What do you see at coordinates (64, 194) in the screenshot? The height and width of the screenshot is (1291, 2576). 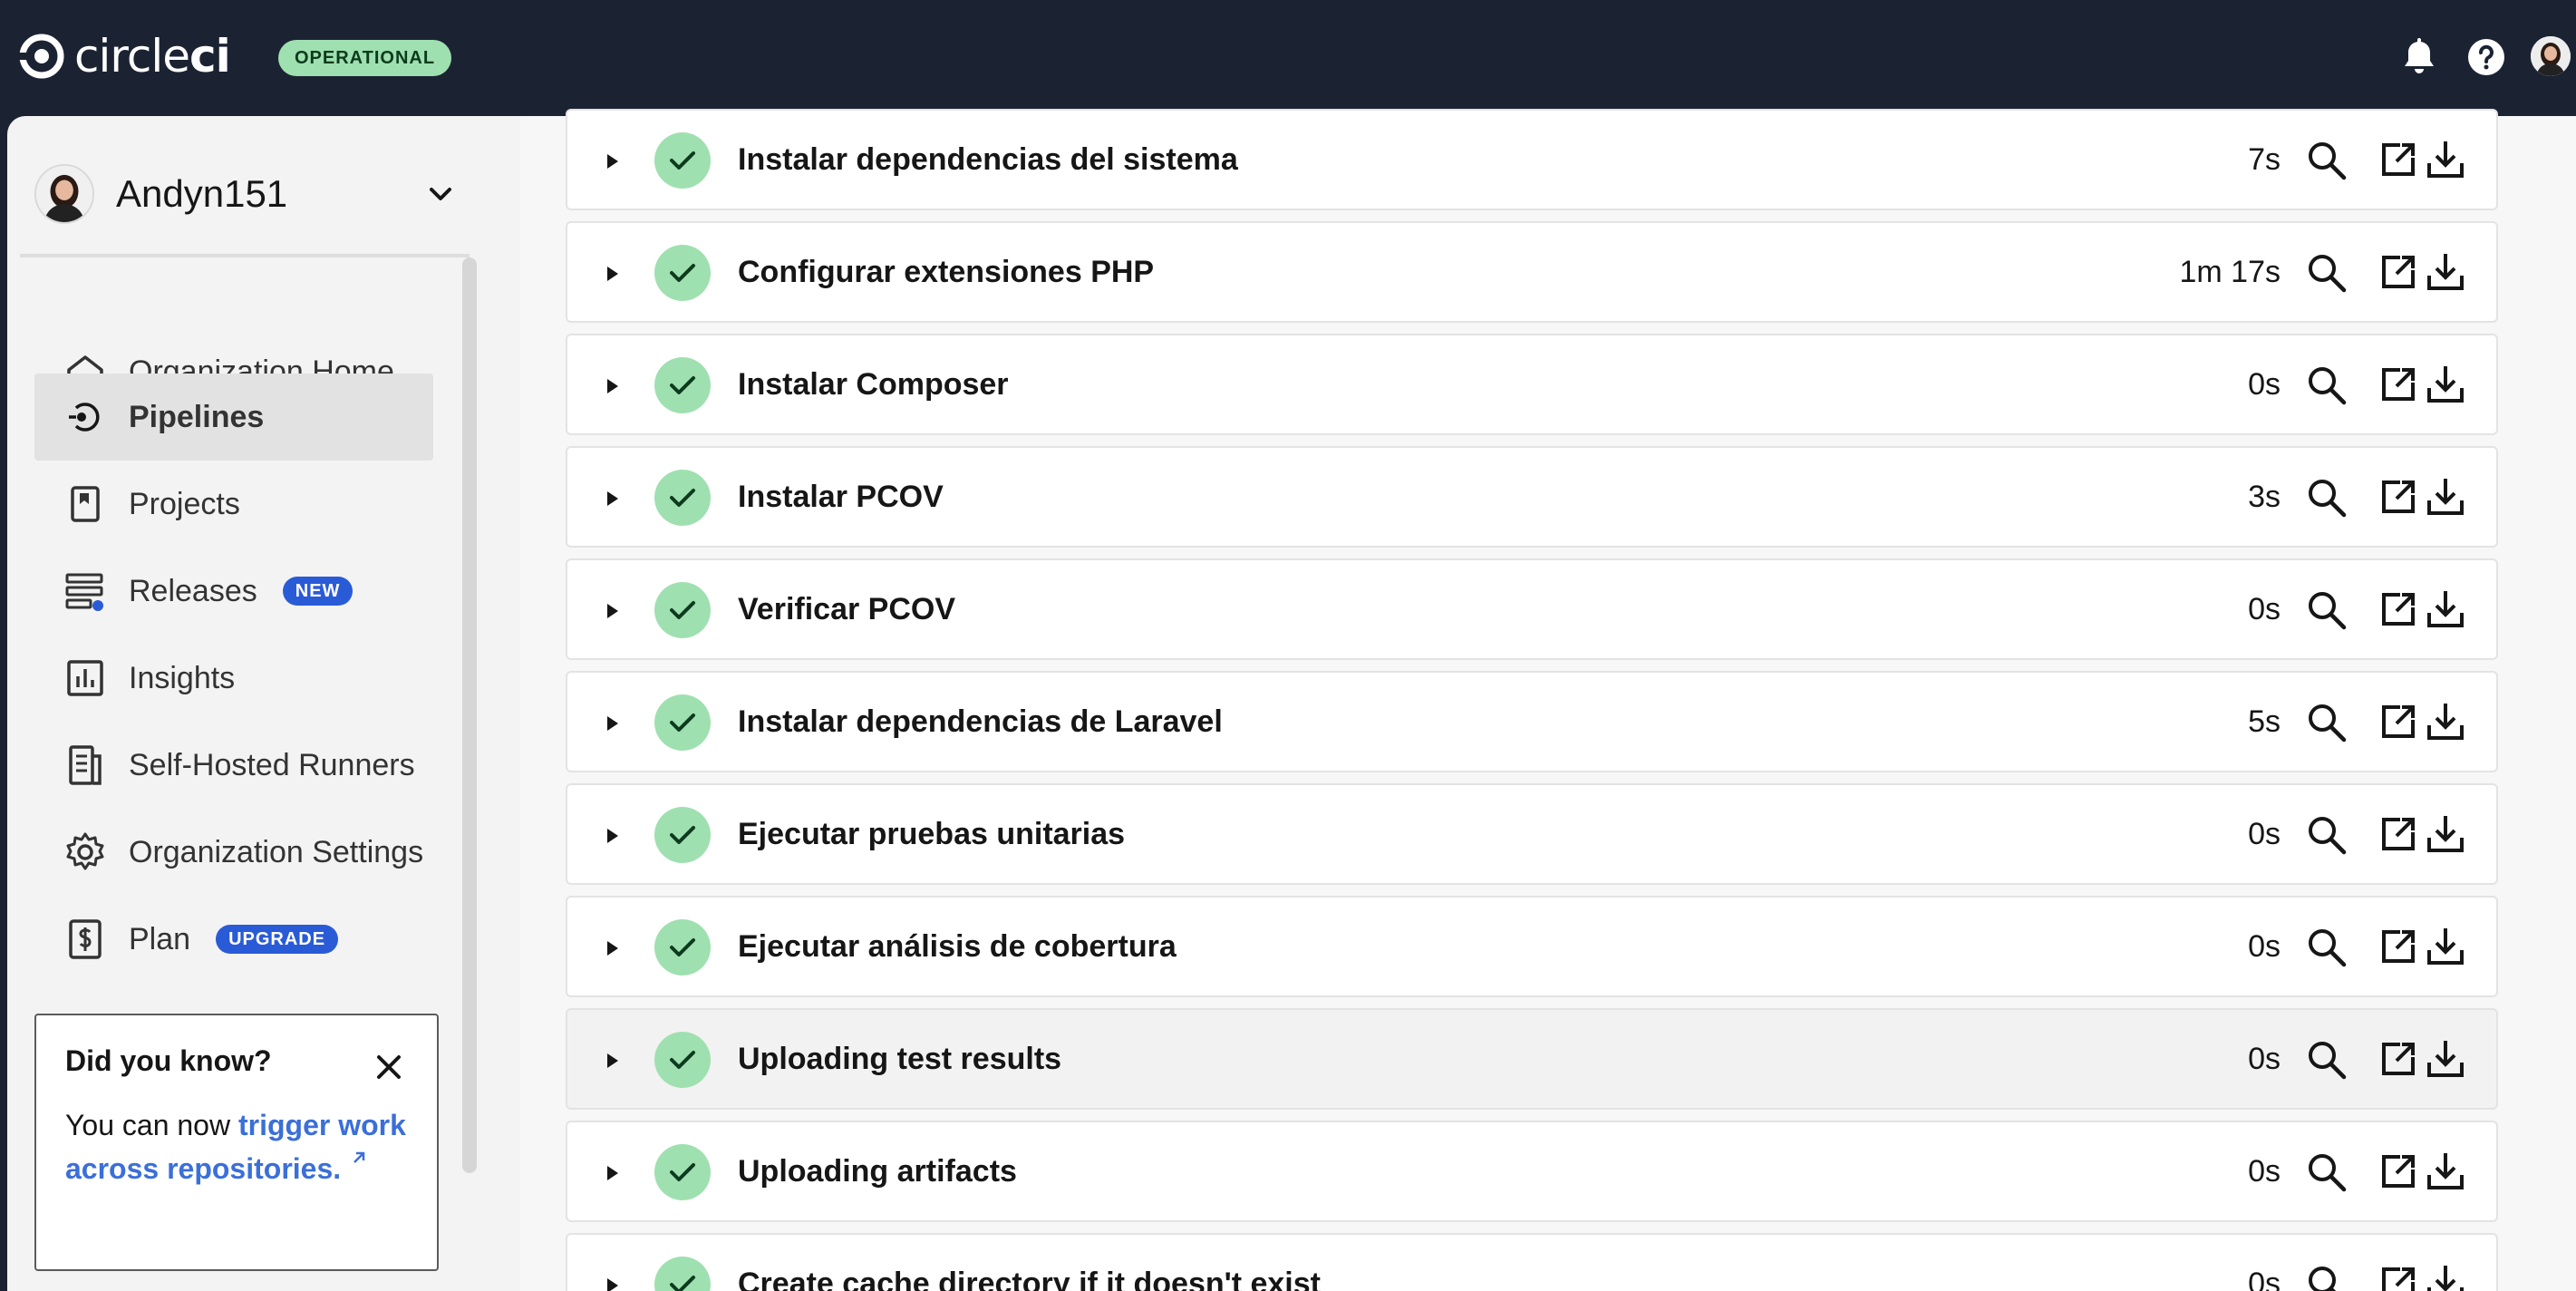 I see `org-avatar` at bounding box center [64, 194].